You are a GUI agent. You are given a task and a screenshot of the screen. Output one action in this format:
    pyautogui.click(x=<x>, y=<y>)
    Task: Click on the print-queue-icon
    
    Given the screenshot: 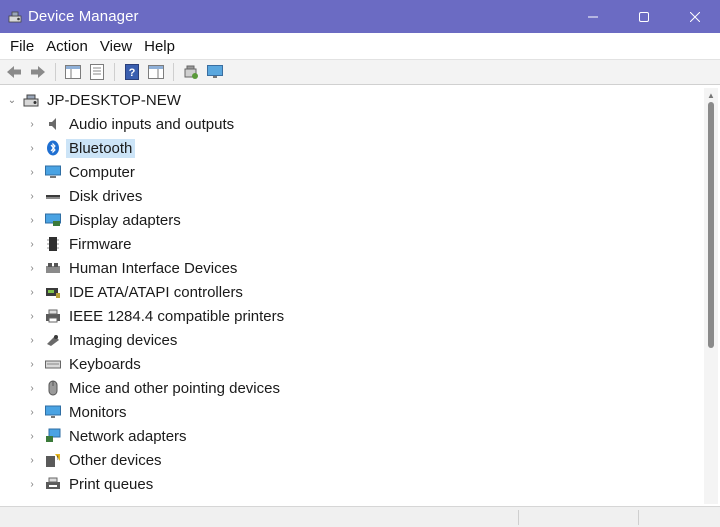 What is the action you would take?
    pyautogui.click(x=53, y=484)
    